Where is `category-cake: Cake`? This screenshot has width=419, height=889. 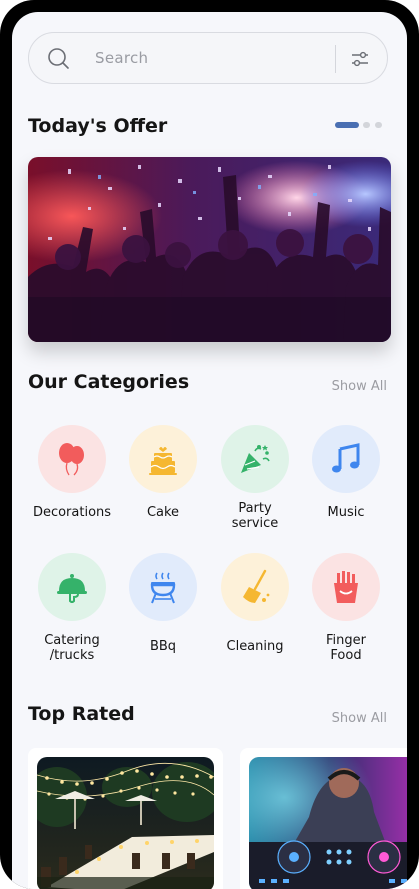 category-cake: Cake is located at coordinates (163, 472).